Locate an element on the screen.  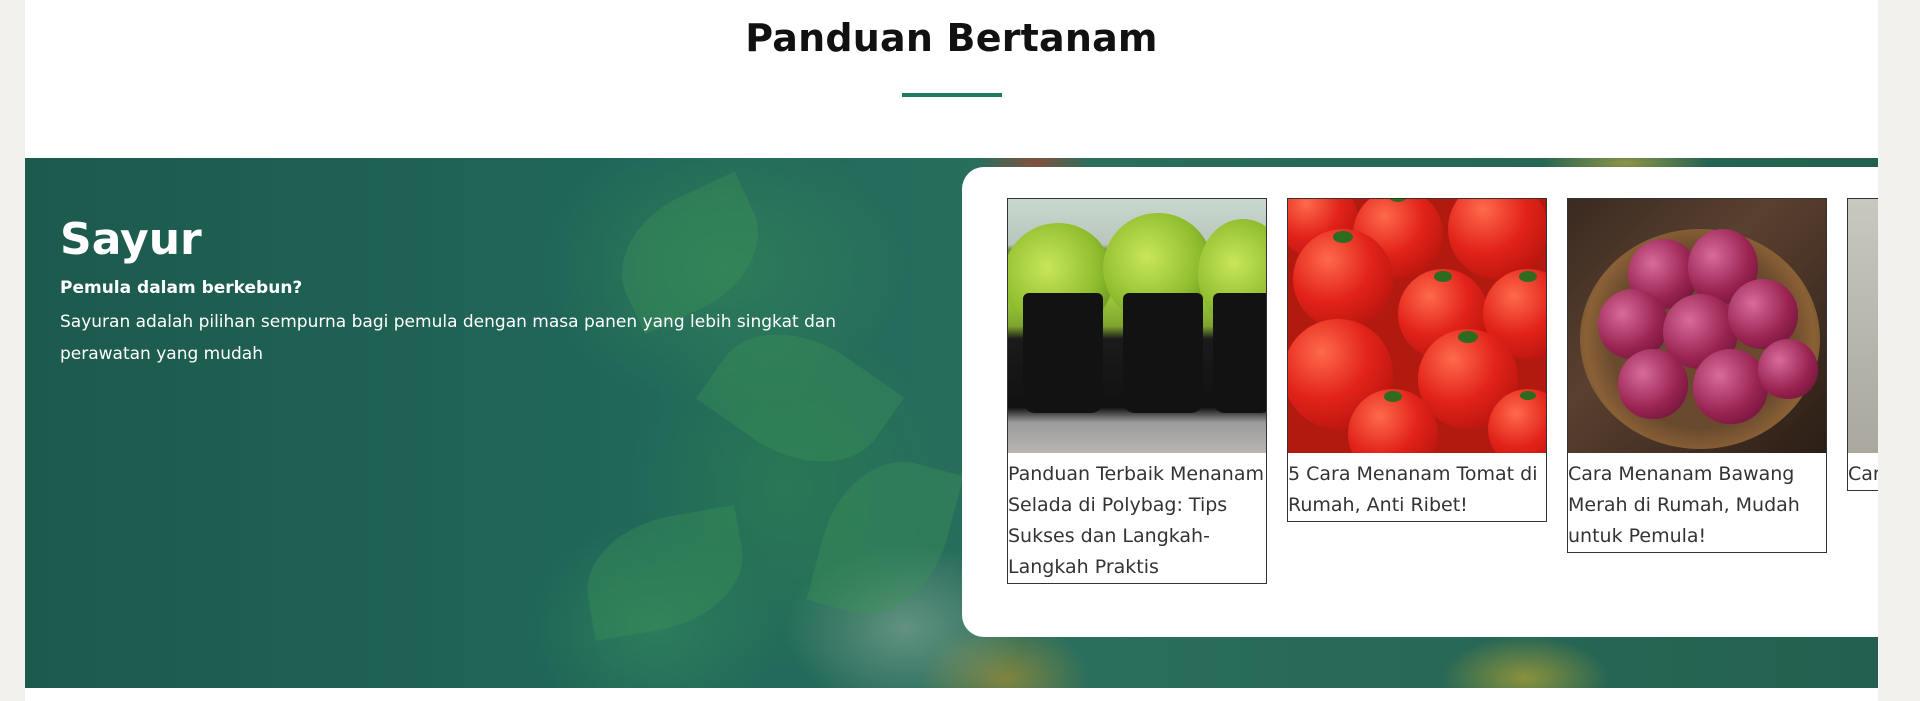
hero-subtitle: Pemula dalam berkebun? is located at coordinates (181, 288).